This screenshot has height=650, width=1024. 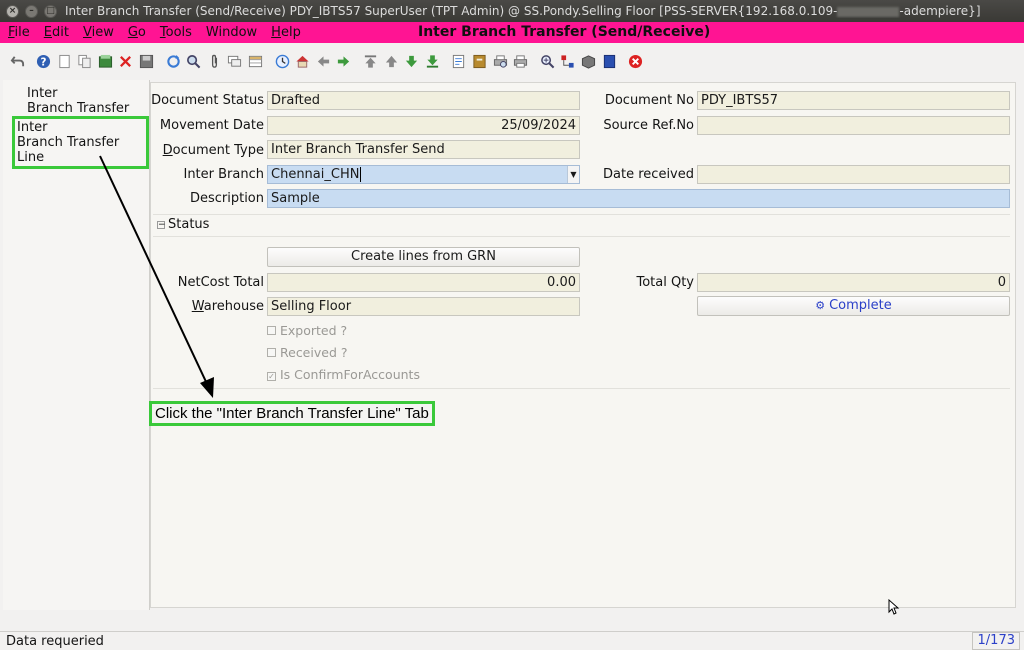 I want to click on last-record-icon, so click(x=432, y=61).